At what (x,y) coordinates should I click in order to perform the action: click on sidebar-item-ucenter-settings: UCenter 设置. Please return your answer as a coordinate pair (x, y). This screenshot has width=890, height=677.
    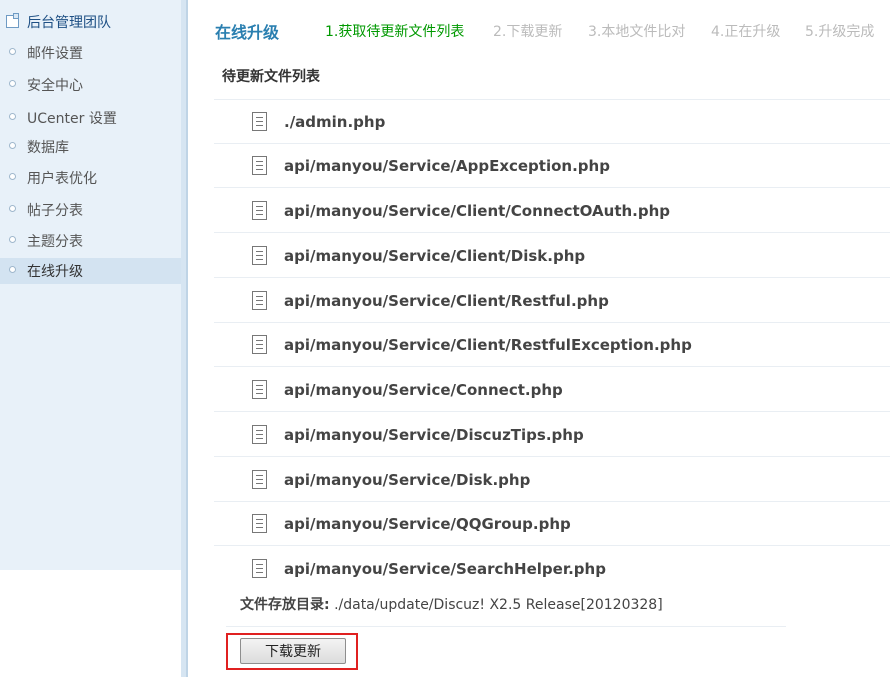
    Looking at the image, I should click on (90, 118).